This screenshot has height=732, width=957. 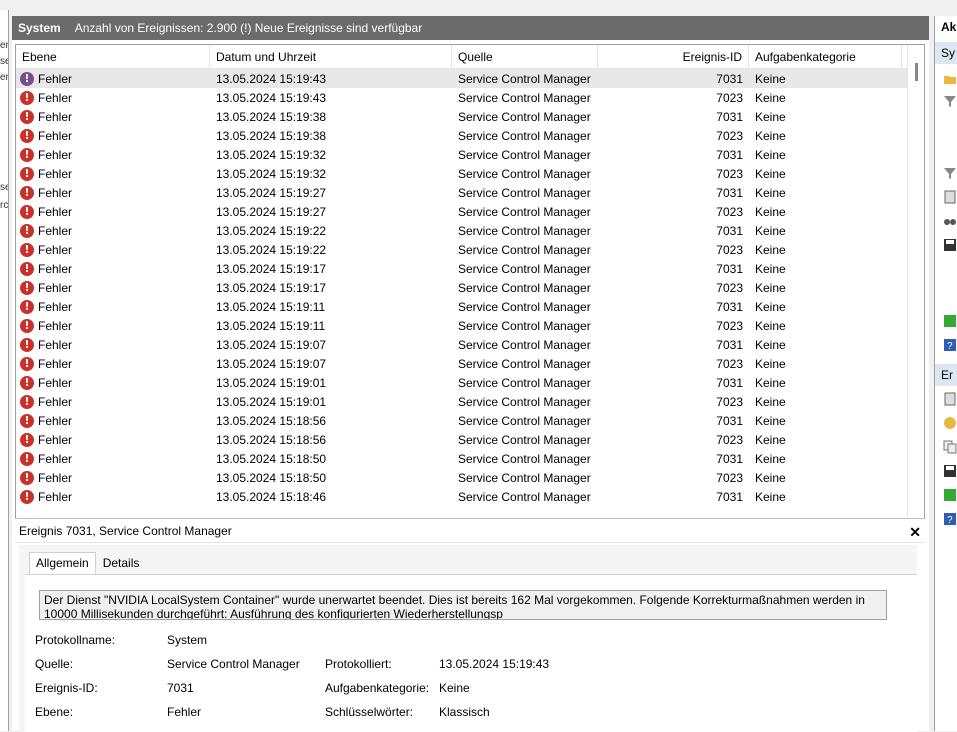 What do you see at coordinates (331, 56) in the screenshot?
I see `column-header-datetime: Datum und Uhrzeit` at bounding box center [331, 56].